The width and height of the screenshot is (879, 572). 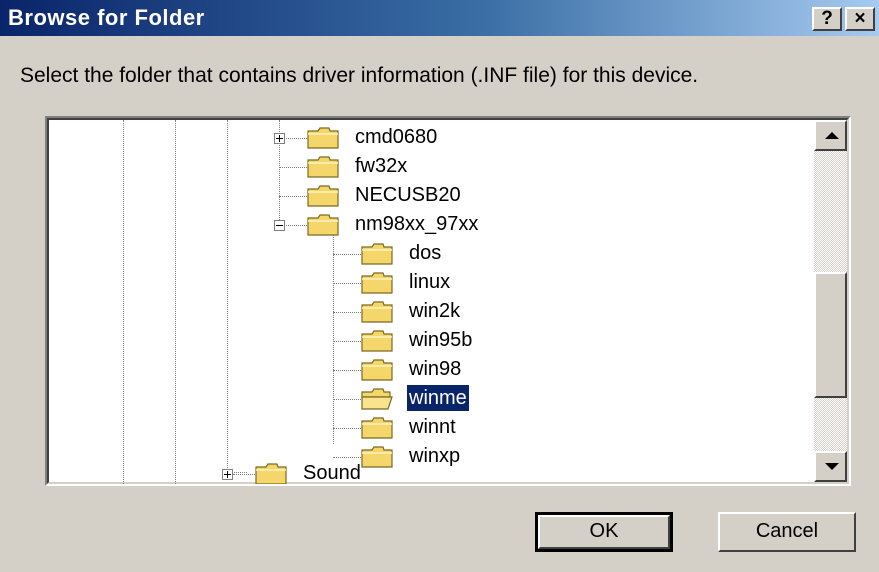 I want to click on ok-button: OK, so click(x=604, y=532).